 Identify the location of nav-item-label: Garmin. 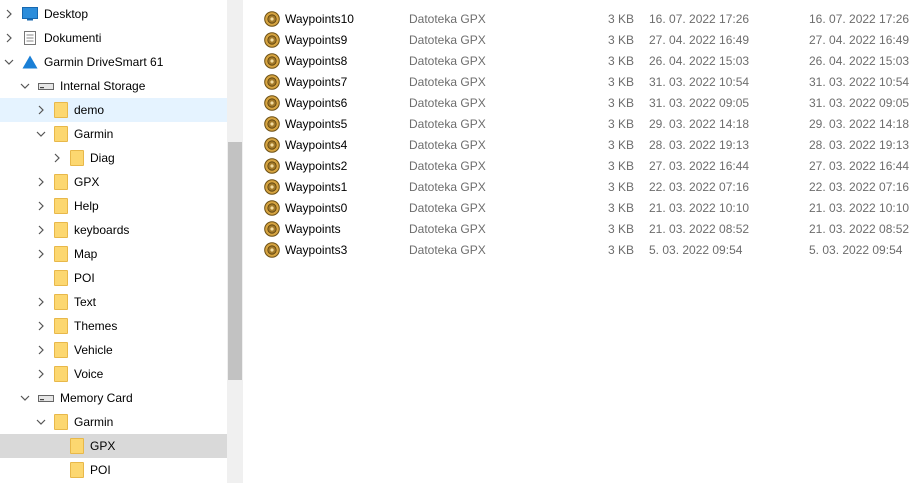
(94, 422).